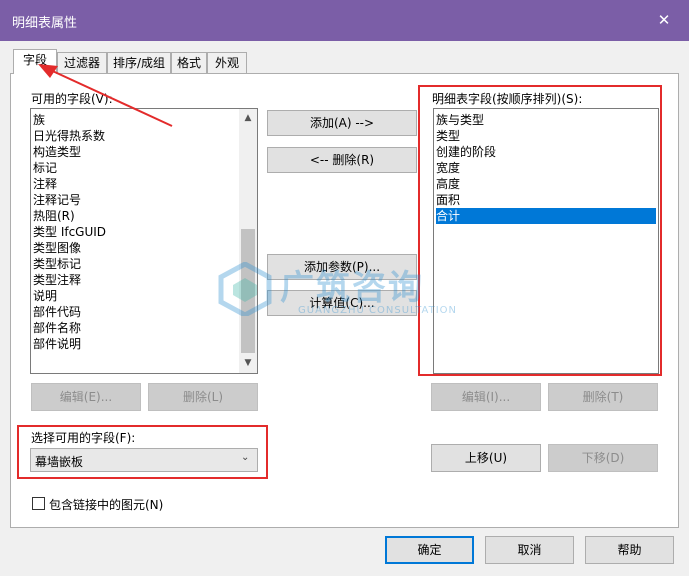 This screenshot has height=576, width=689. I want to click on list-item: 部件名称, so click(57, 328).